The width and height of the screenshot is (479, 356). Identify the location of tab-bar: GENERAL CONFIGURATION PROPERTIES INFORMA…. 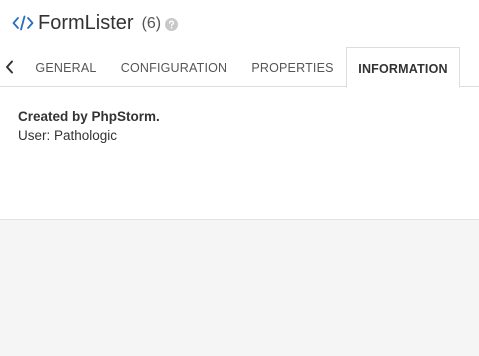
(239, 67).